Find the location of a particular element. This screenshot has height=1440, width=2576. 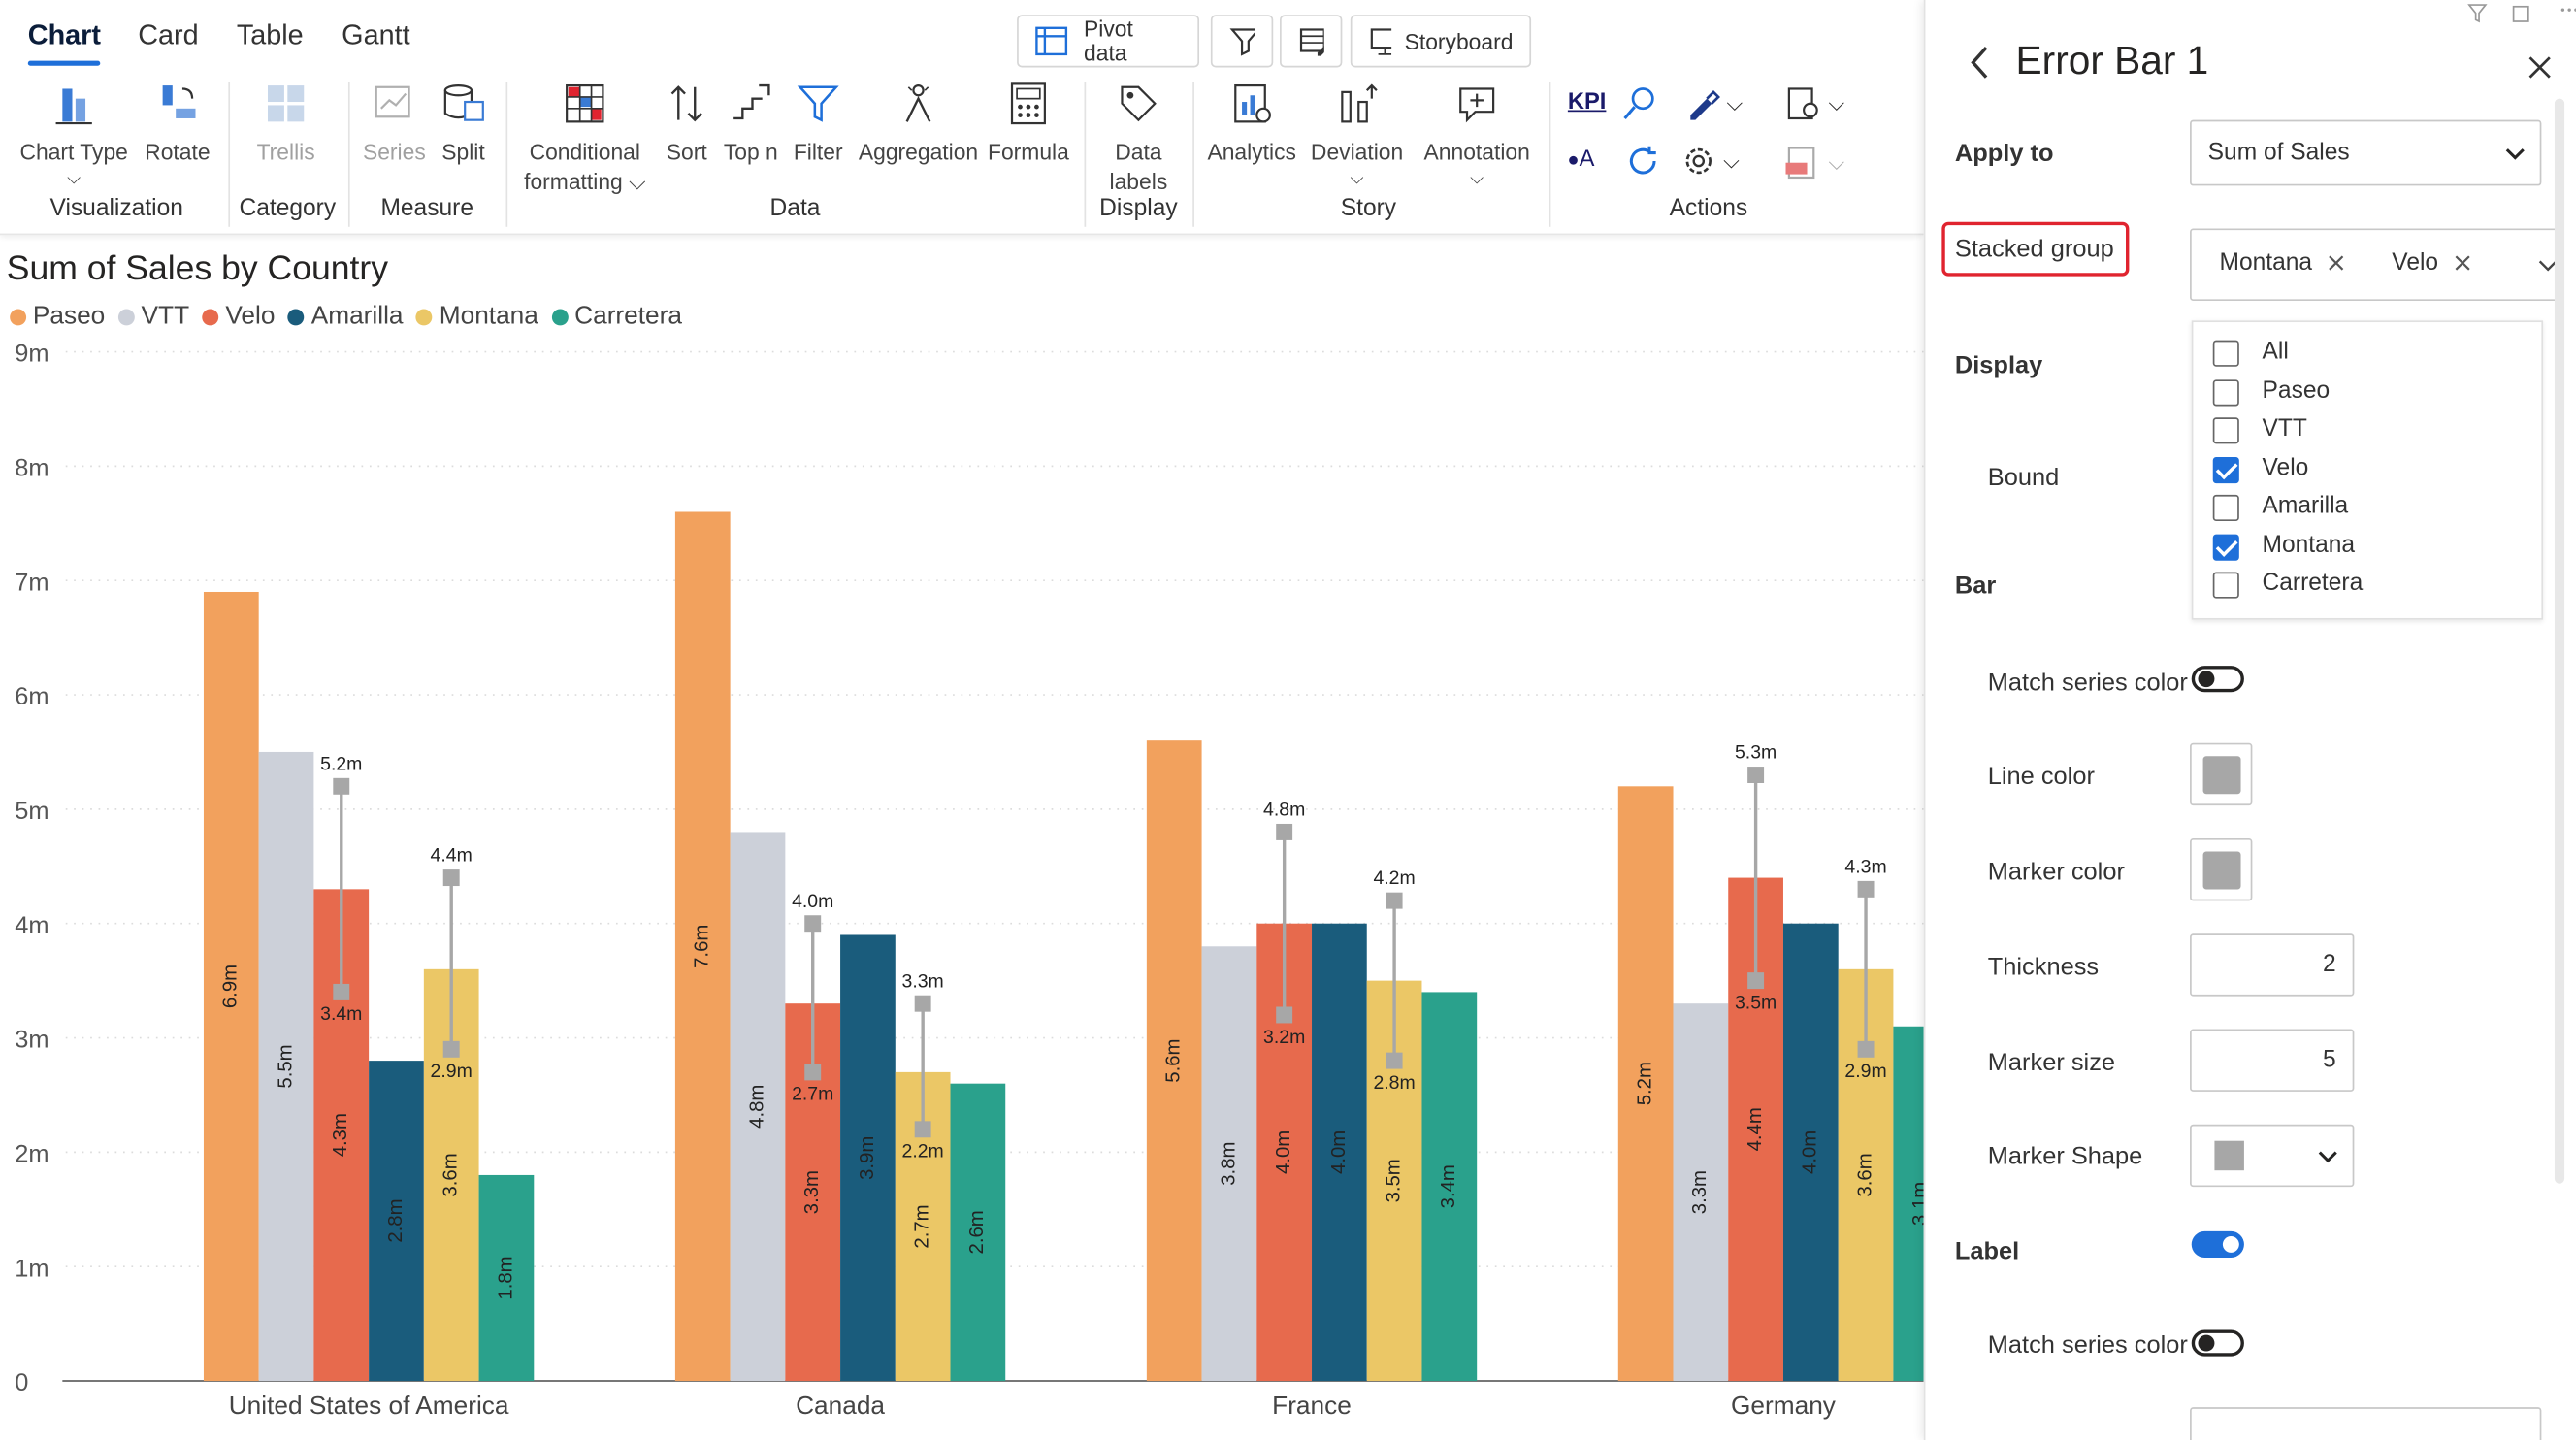

pivot-data-button: Pivot data is located at coordinates (1108, 41).